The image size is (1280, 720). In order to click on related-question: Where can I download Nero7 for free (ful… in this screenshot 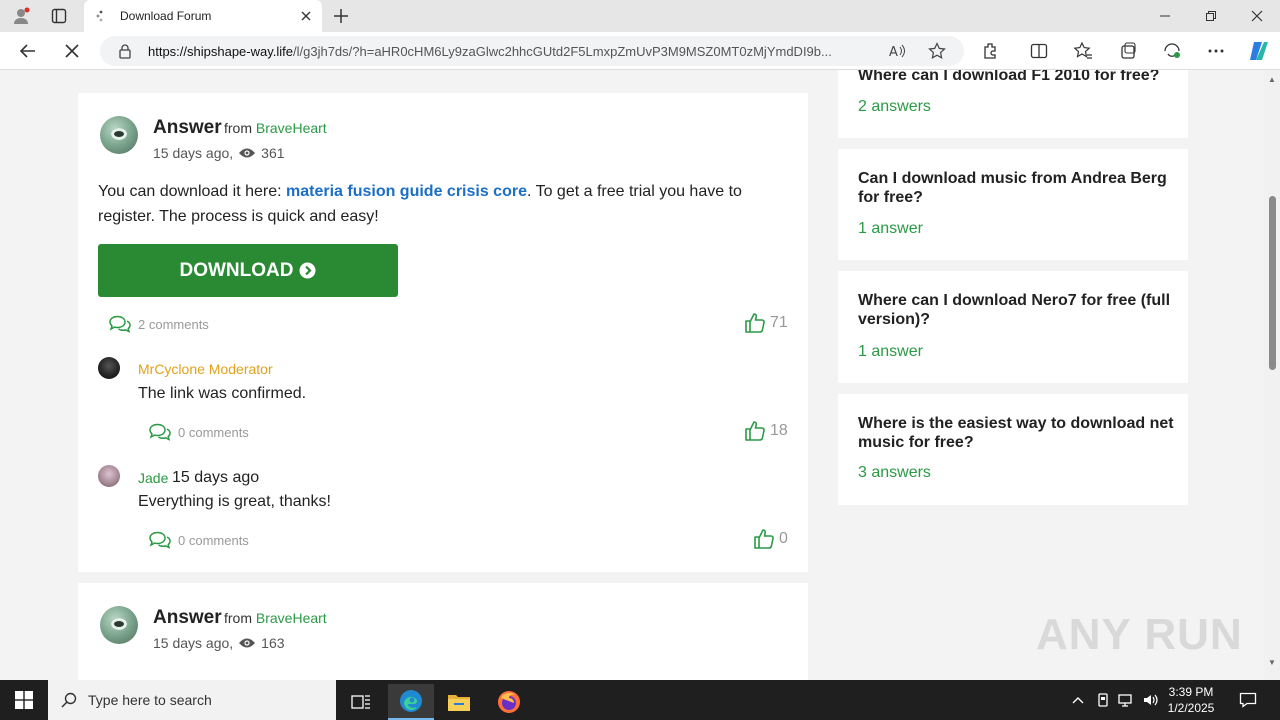, I will do `click(1013, 327)`.